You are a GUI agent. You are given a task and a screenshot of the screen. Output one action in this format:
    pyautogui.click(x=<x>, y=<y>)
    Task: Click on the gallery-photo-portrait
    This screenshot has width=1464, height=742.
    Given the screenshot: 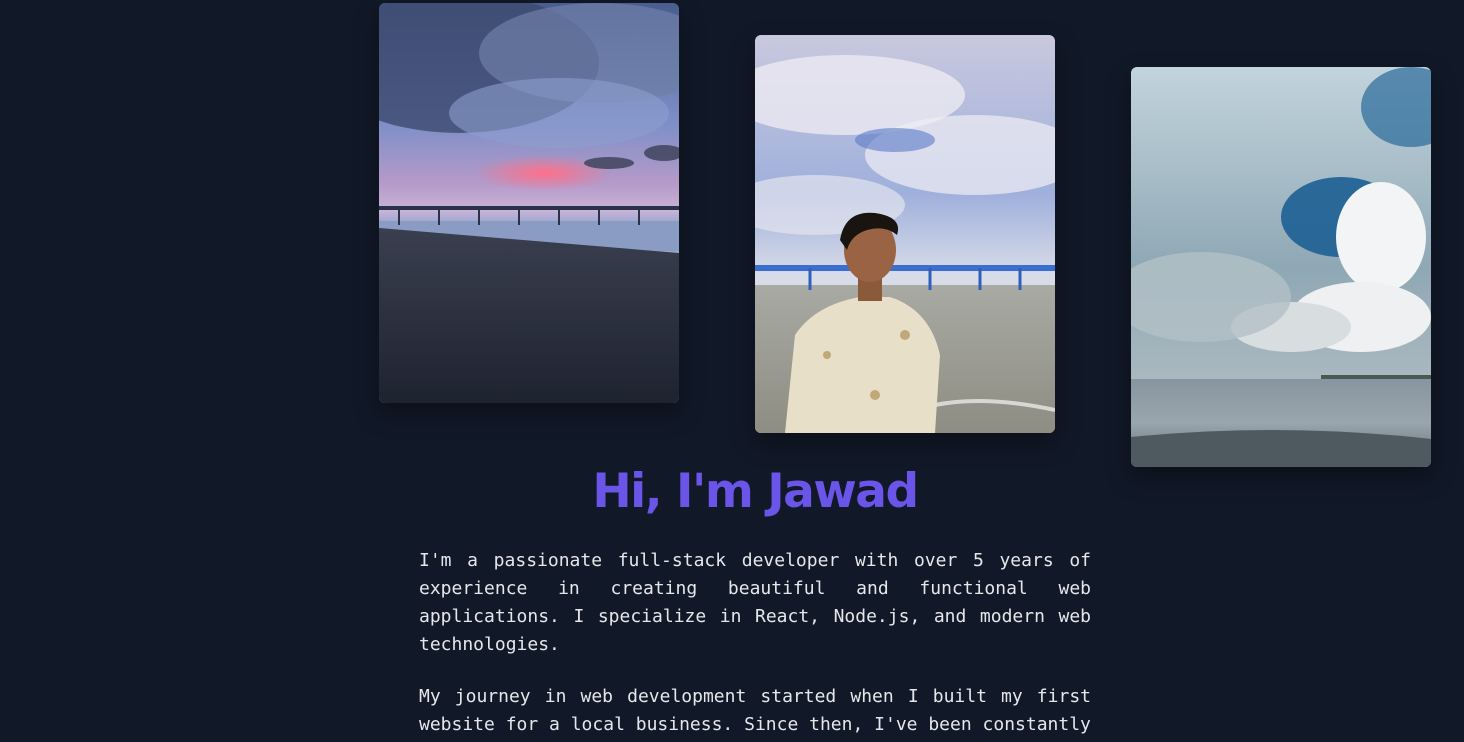 What is the action you would take?
    pyautogui.click(x=905, y=234)
    